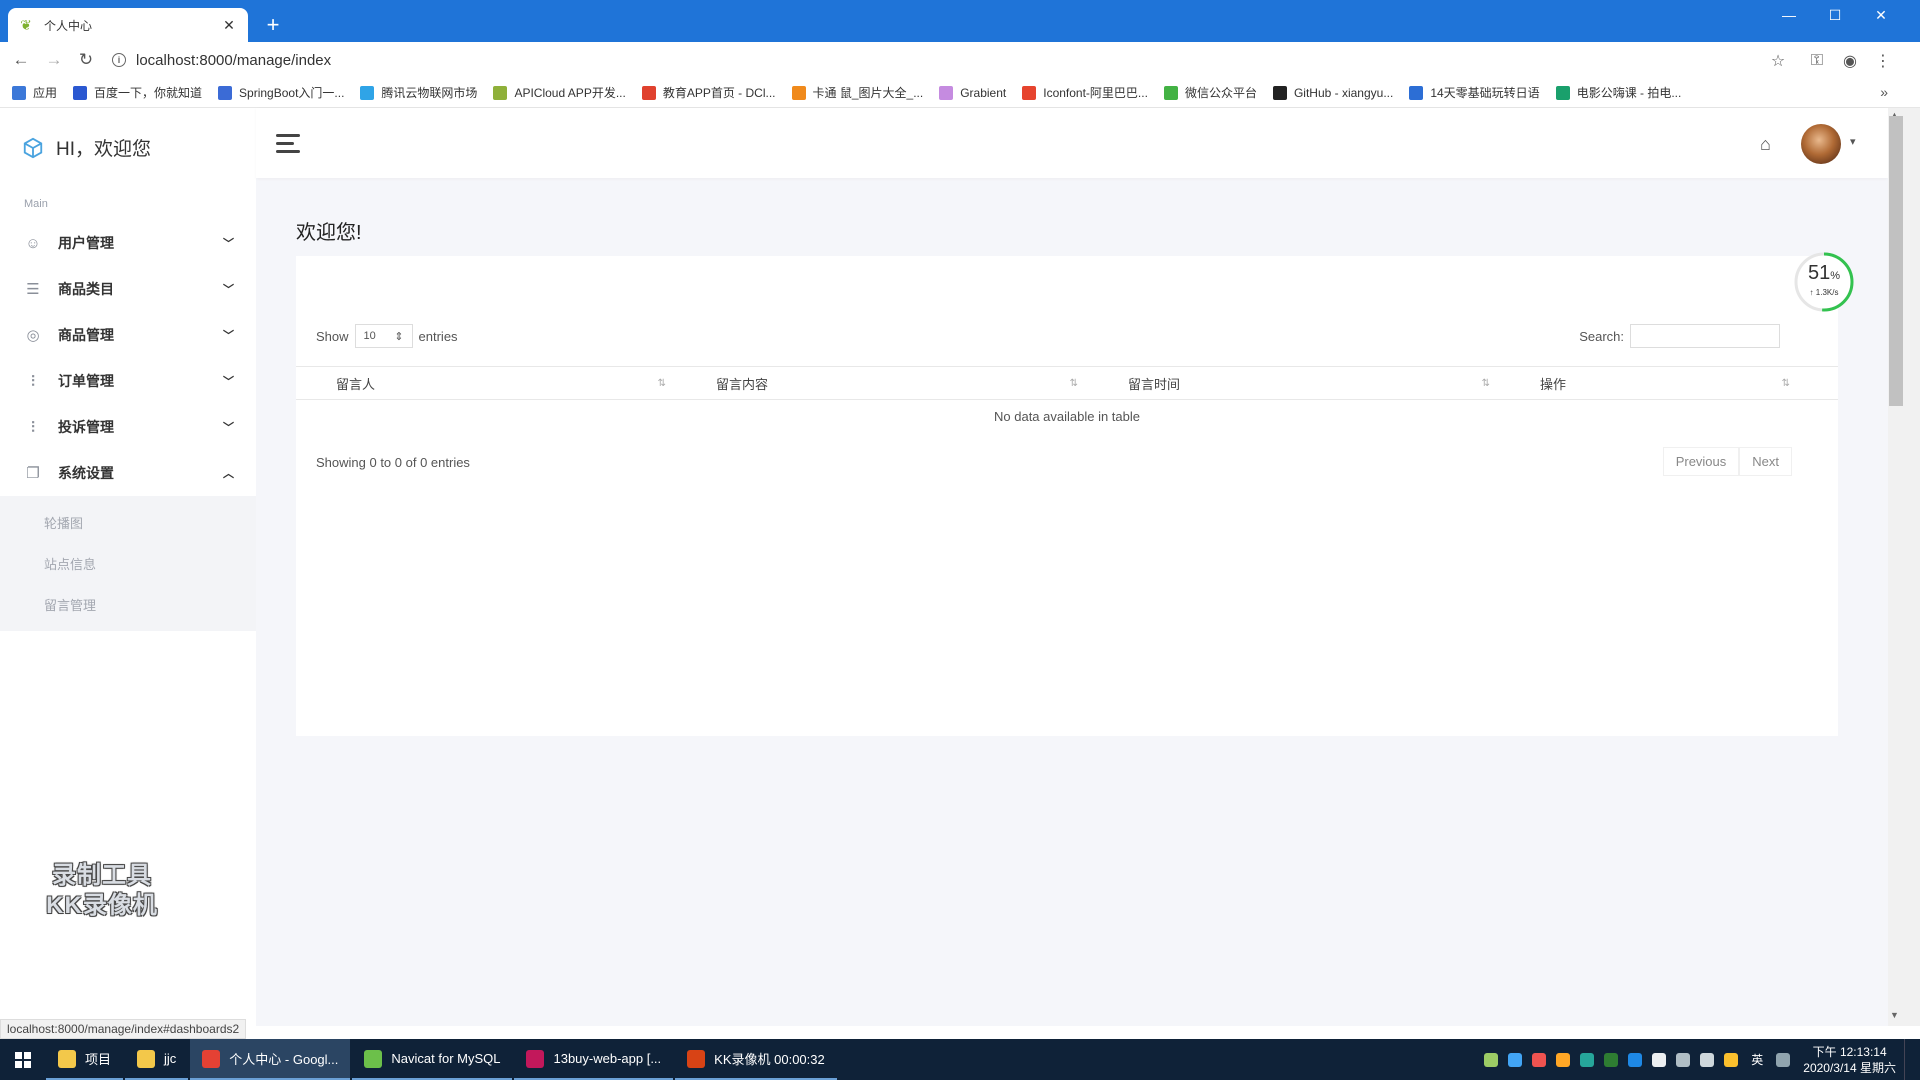 The width and height of the screenshot is (1920, 1080). I want to click on column-header-actions: 操作 ⇅, so click(1650, 383).